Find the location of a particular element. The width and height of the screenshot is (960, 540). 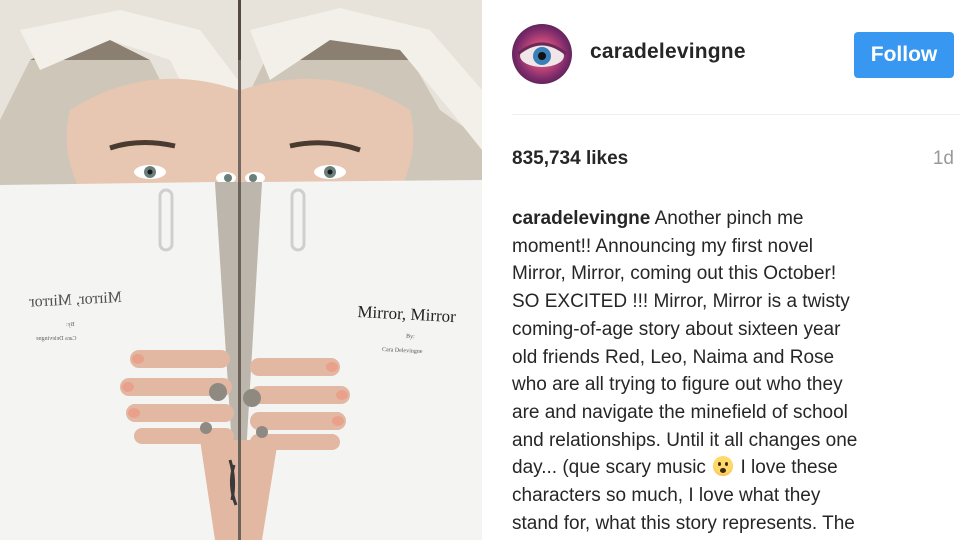

manuscript-author-reflection: Cara Delevingne is located at coordinates (56, 339).